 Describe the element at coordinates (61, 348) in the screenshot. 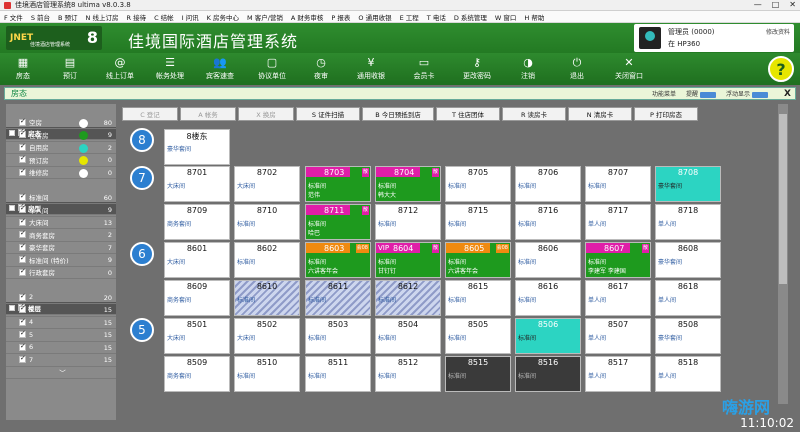

I see `filter-item: 6 15` at that location.